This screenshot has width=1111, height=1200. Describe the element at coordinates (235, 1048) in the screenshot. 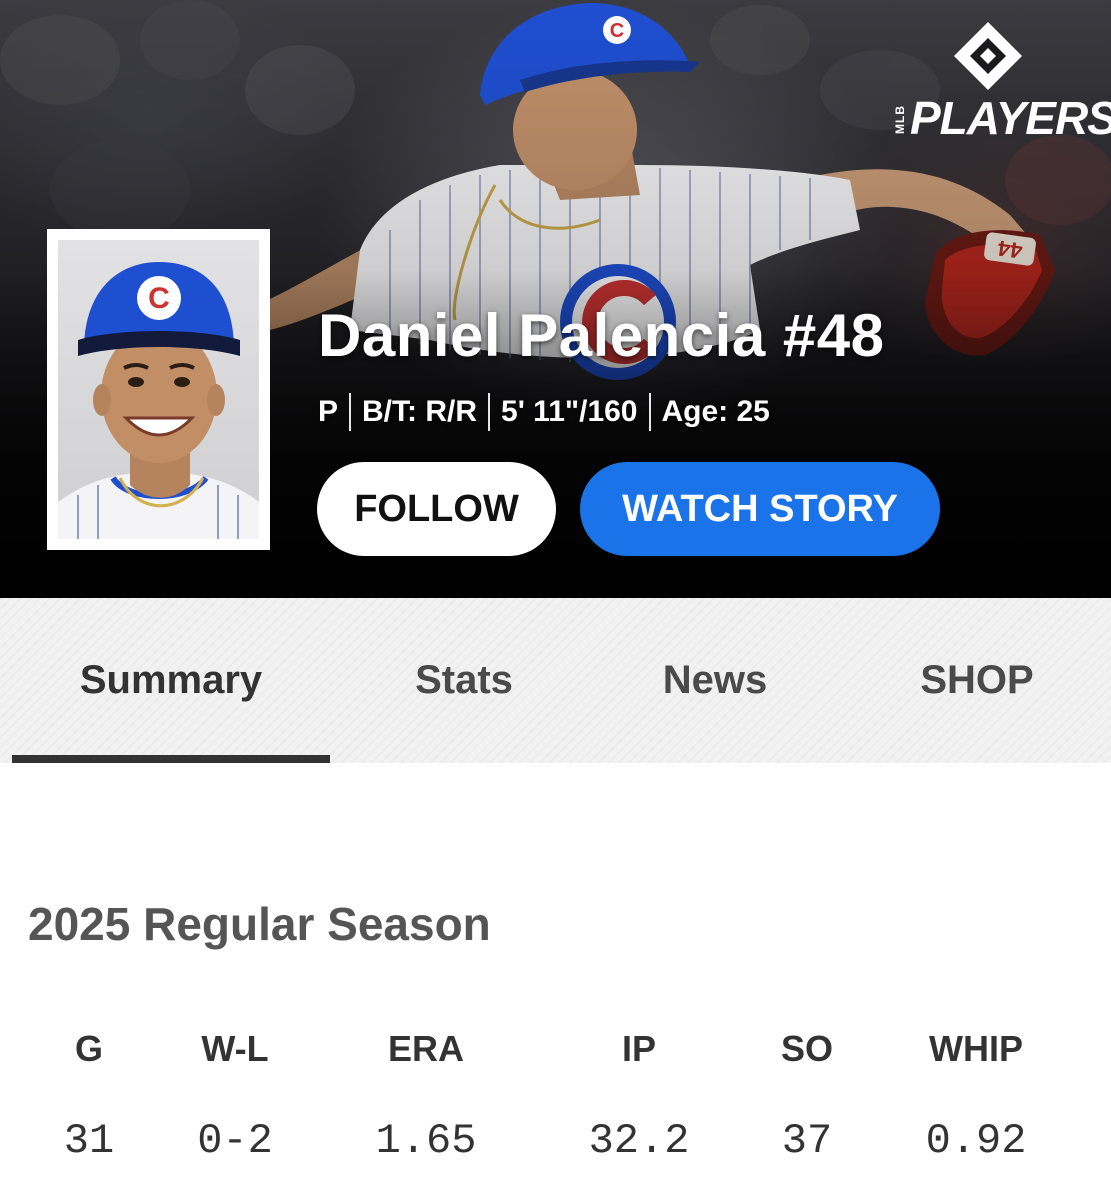

I see `stat-header-wl: W-L` at that location.